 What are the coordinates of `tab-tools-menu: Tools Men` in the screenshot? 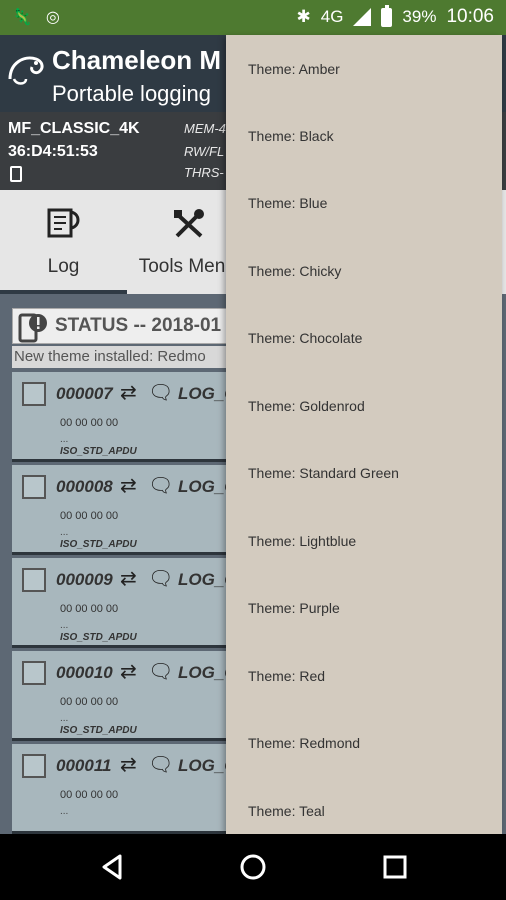 It's located at (182, 242).